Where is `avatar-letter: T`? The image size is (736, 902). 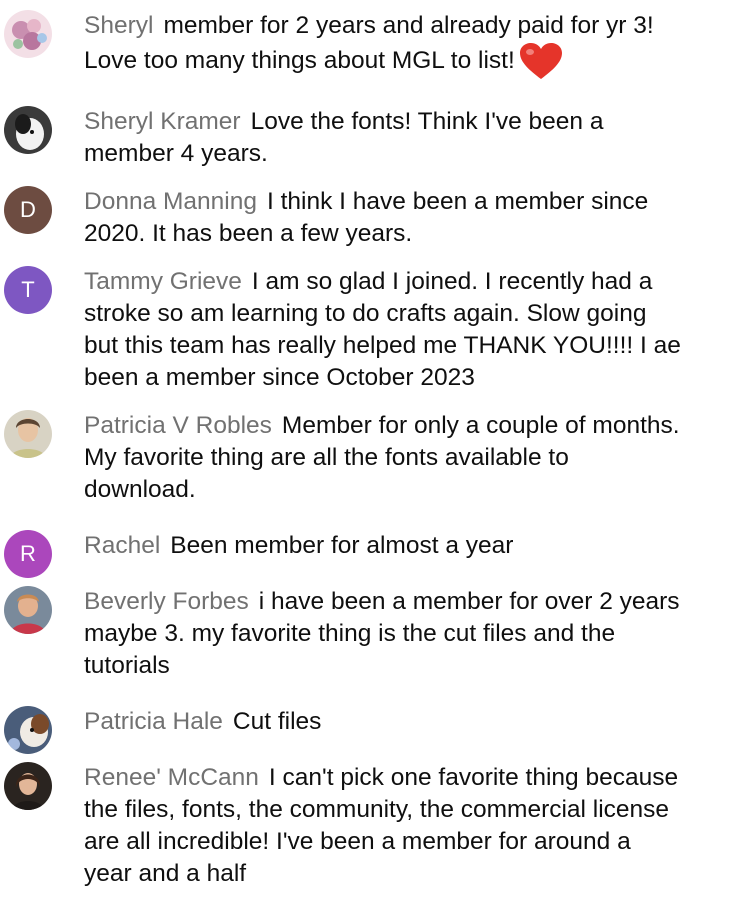 avatar-letter: T is located at coordinates (28, 289).